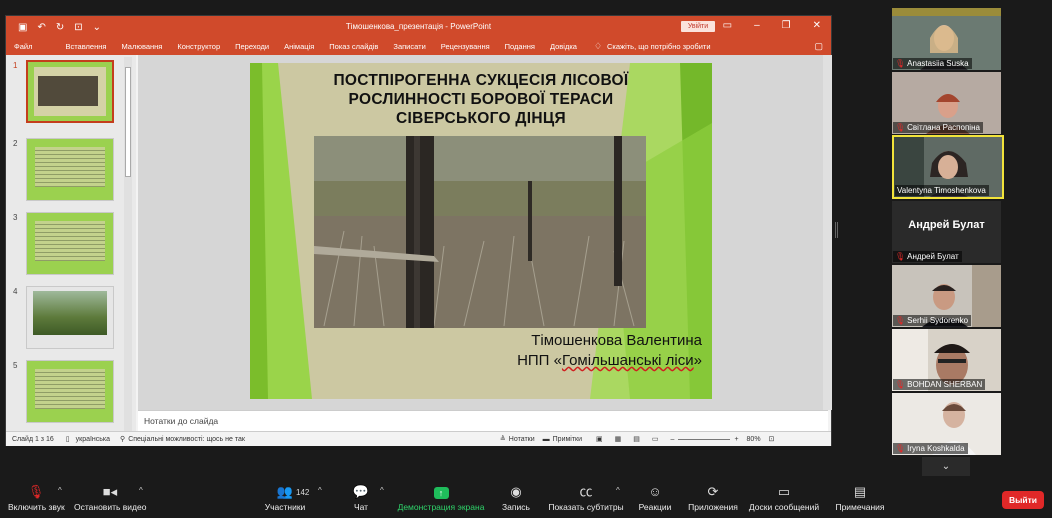 Image resolution: width=1052 pixels, height=518 pixels. What do you see at coordinates (441, 498) in the screenshot?
I see `share-screen-button: ↑ Демонстрация экрана` at bounding box center [441, 498].